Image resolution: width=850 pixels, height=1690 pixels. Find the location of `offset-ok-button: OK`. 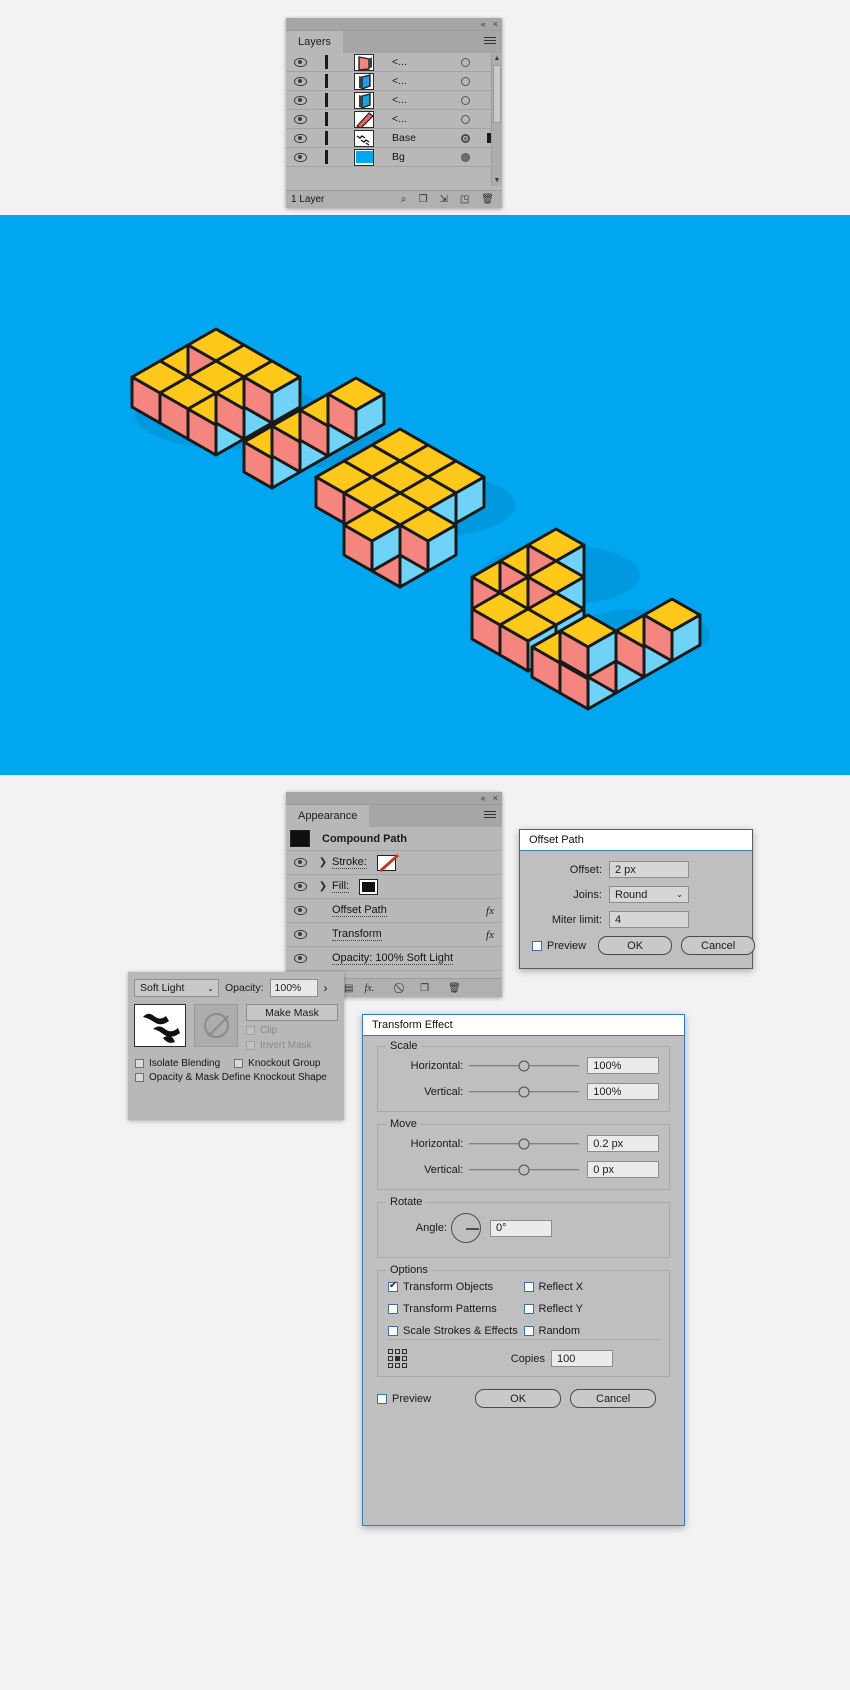

offset-ok-button: OK is located at coordinates (635, 945).